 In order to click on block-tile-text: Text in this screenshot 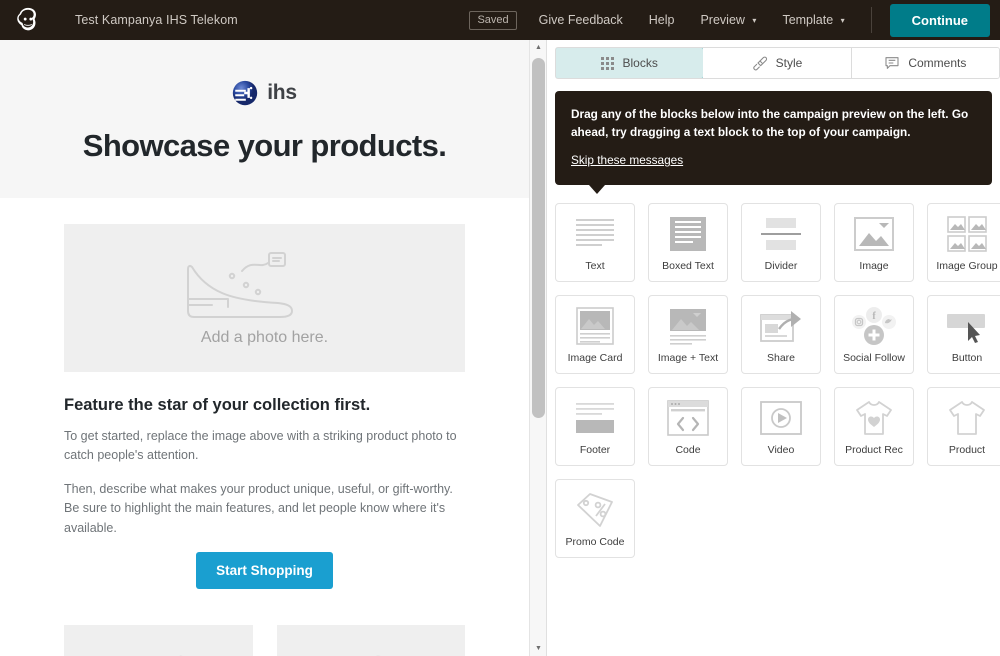, I will do `click(595, 242)`.